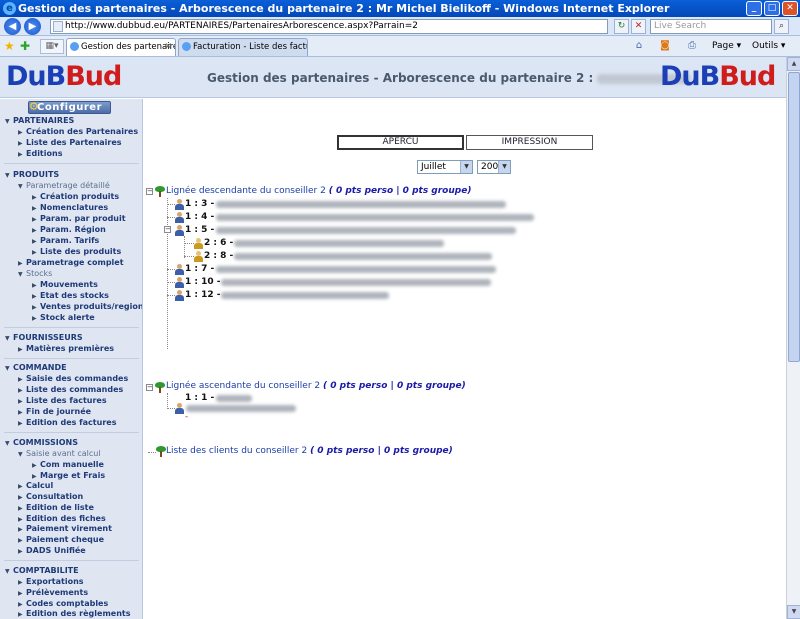 The image size is (800, 619). I want to click on sidebar-item-liste-commandes: ▶ Liste des commandes, so click(70, 390).